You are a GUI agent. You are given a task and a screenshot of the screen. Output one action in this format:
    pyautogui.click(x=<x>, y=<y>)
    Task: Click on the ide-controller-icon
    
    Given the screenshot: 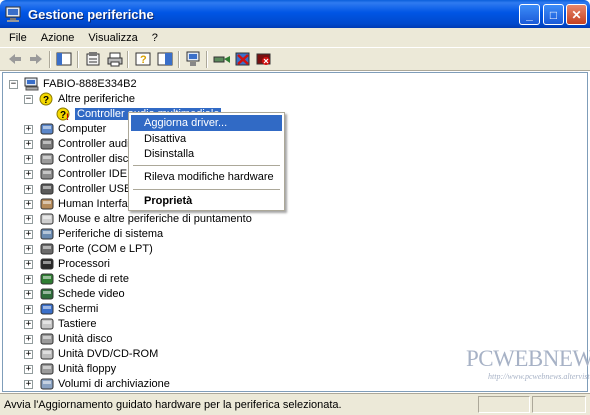 What is the action you would take?
    pyautogui.click(x=47, y=174)
    